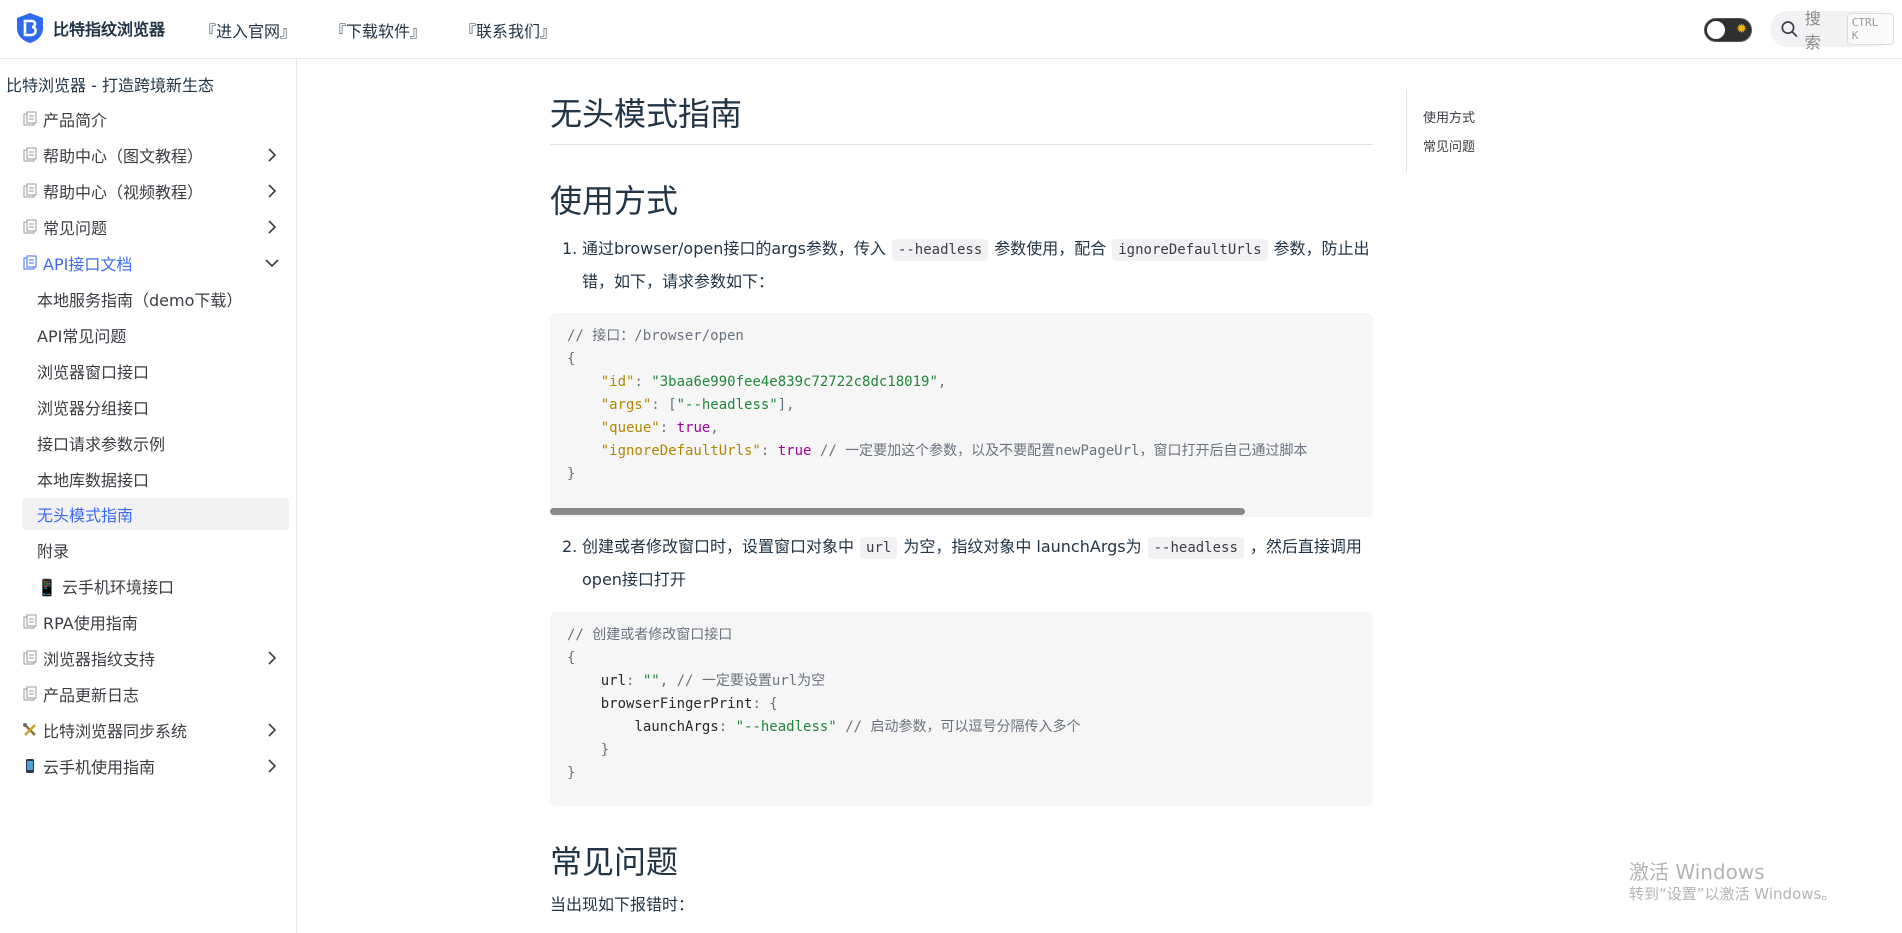  What do you see at coordinates (151, 227) in the screenshot?
I see `sidebar-item-faq: 常见问题` at bounding box center [151, 227].